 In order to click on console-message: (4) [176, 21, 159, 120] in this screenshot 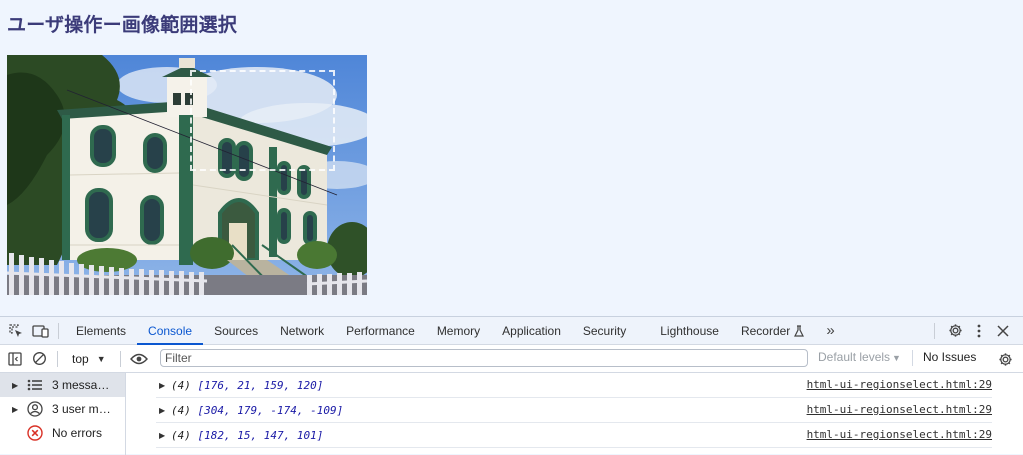, I will do `click(247, 385)`.